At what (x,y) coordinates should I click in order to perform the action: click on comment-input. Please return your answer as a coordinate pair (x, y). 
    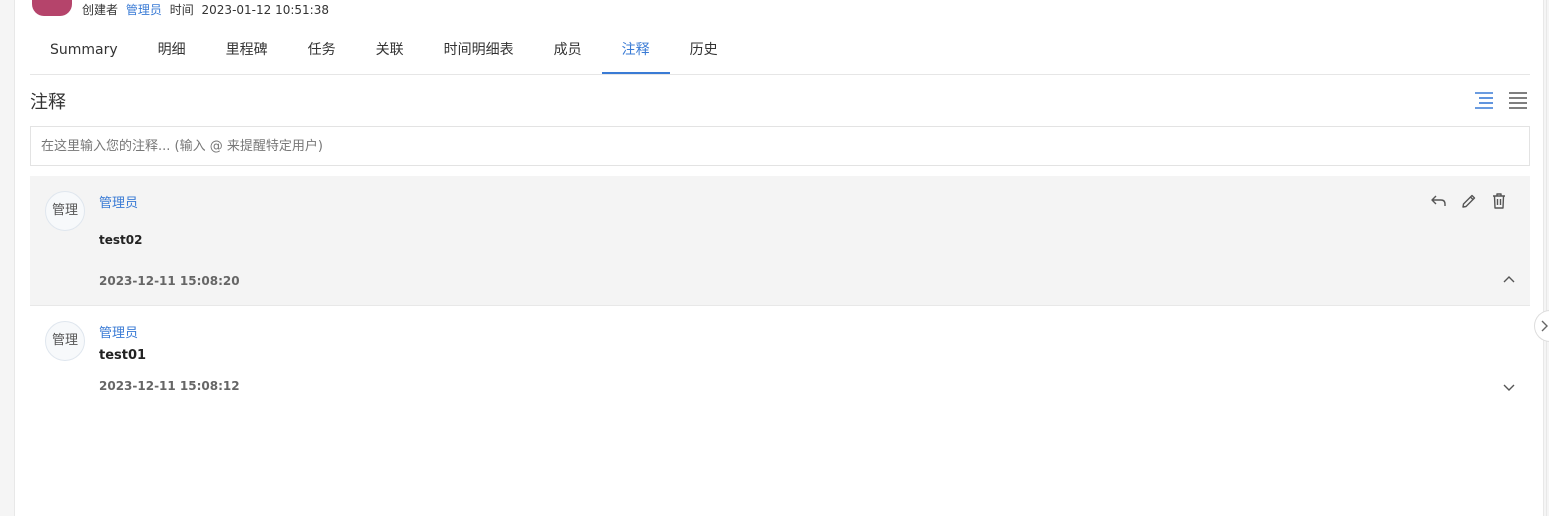
    Looking at the image, I should click on (780, 146).